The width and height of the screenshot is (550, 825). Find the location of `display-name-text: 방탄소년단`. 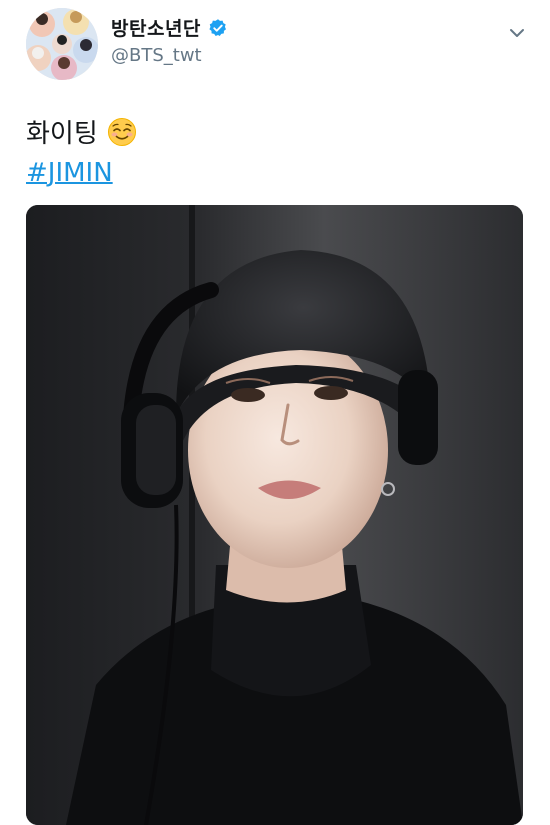

display-name-text: 방탄소년단 is located at coordinates (156, 27).